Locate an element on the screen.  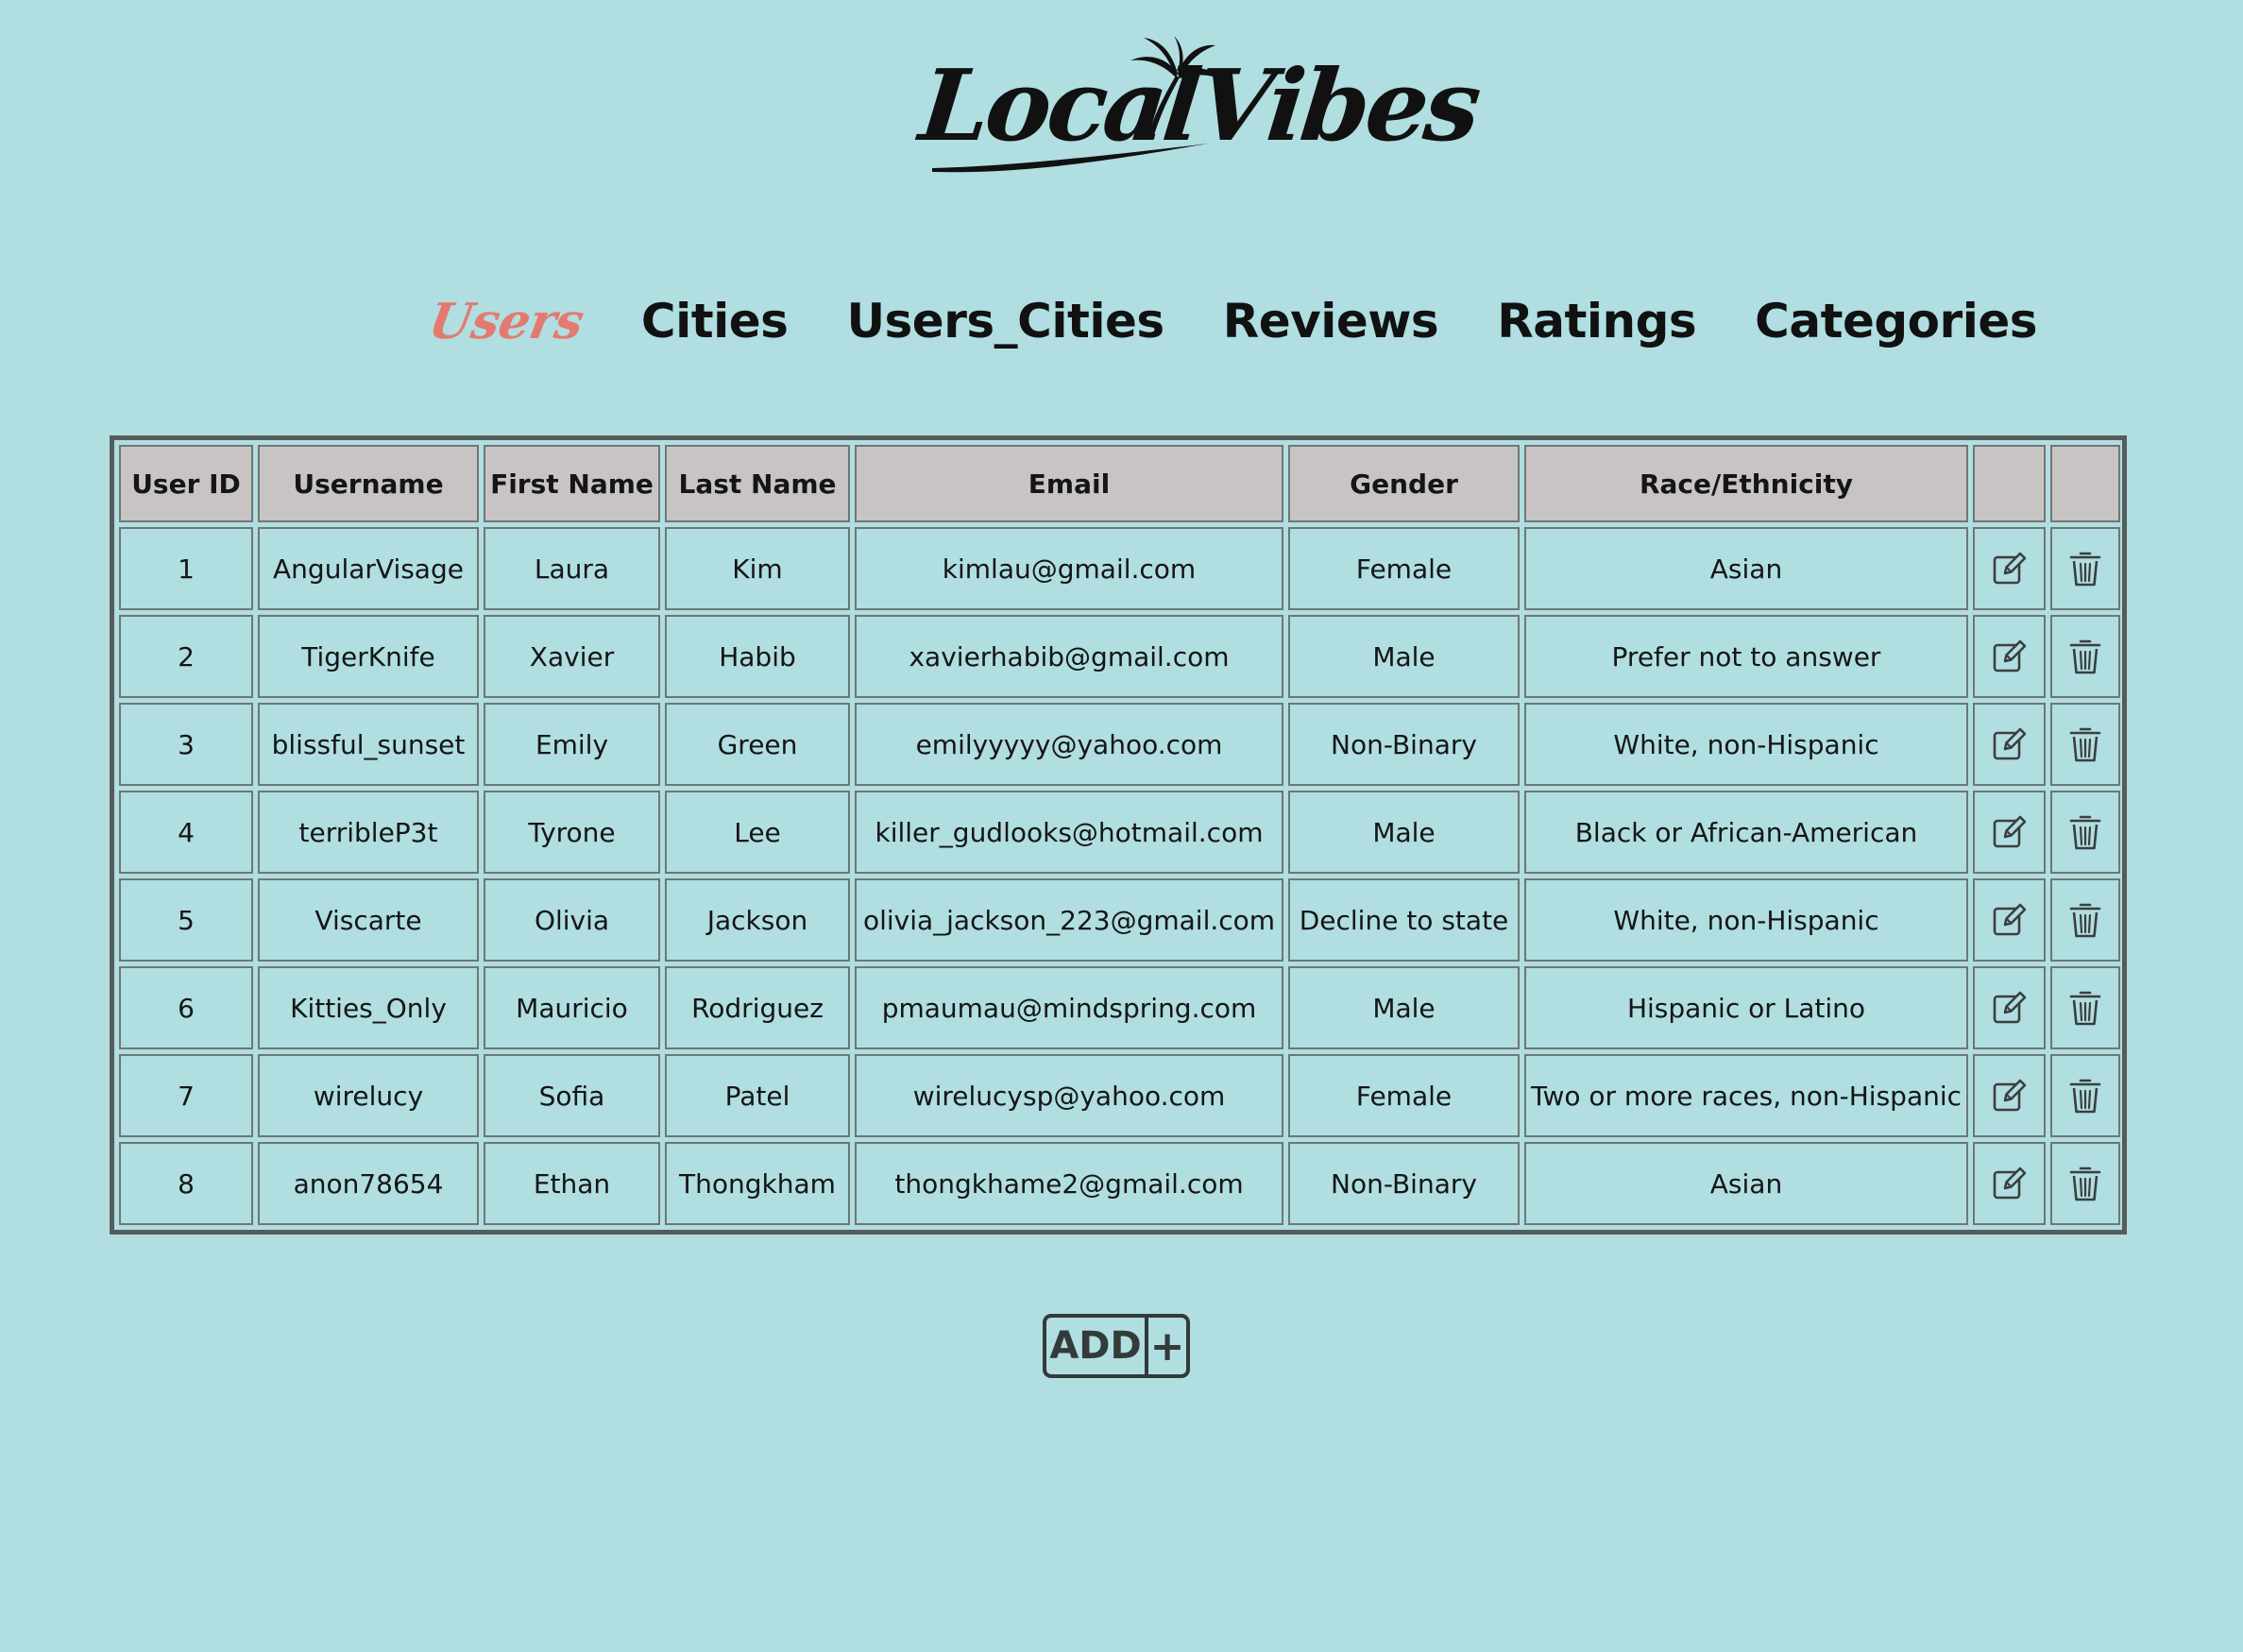
nav-item-reviews: Reviews is located at coordinates (1331, 321).